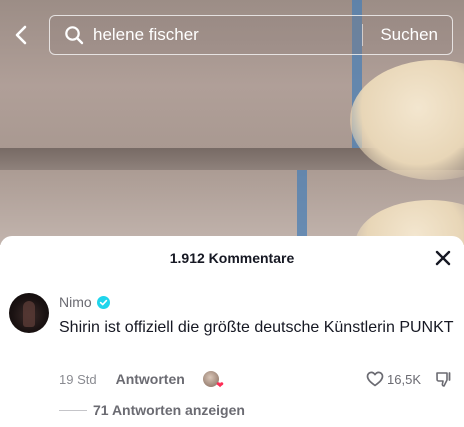 This screenshot has width=464, height=427. What do you see at coordinates (302, 207) in the screenshot?
I see `video-blue-stripe-bottom` at bounding box center [302, 207].